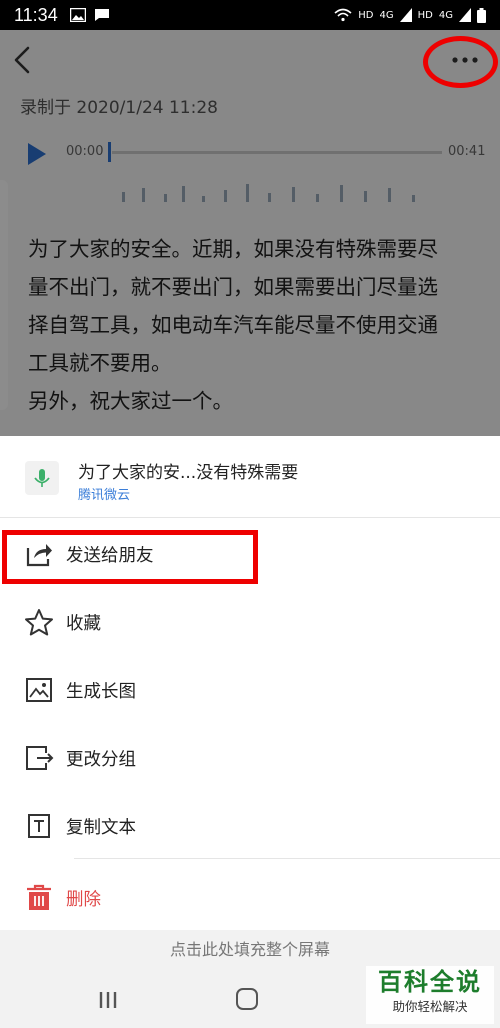  Describe the element at coordinates (250, 15) in the screenshot. I see `status-bar: 11:34 HD 4G HD 4G` at that location.